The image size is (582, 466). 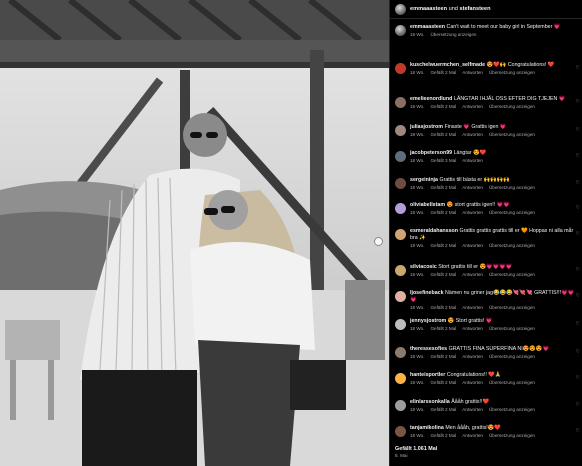 What do you see at coordinates (427, 27) in the screenshot?
I see `caption-username: emmaaasteen` at bounding box center [427, 27].